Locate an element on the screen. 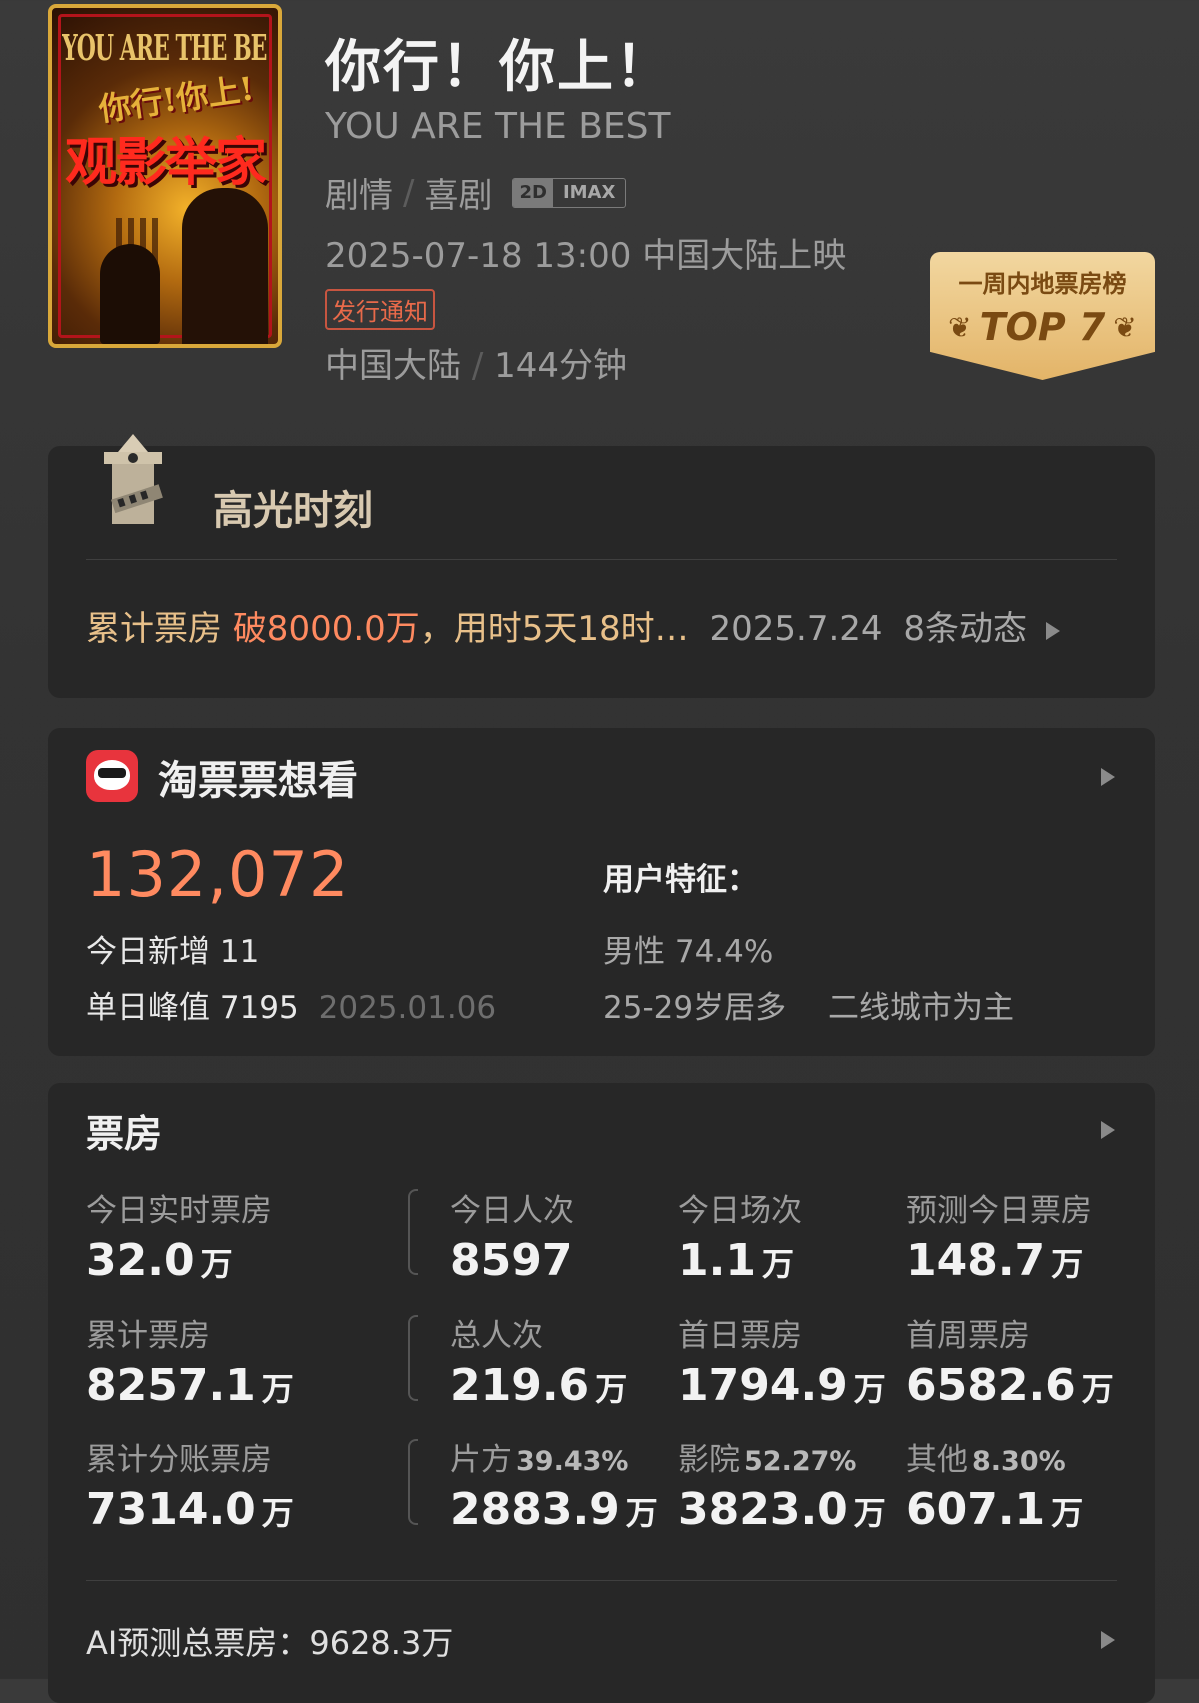  producer-share-value: 2883.9 万 is located at coordinates (554, 1509).